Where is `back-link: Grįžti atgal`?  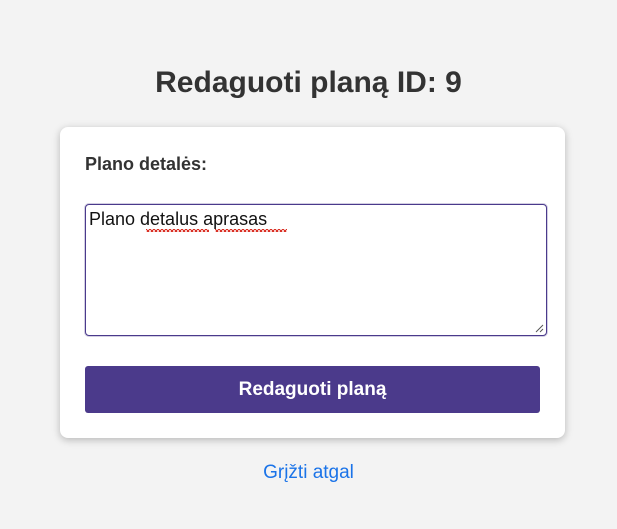
back-link: Grįžti atgal is located at coordinates (308, 472).